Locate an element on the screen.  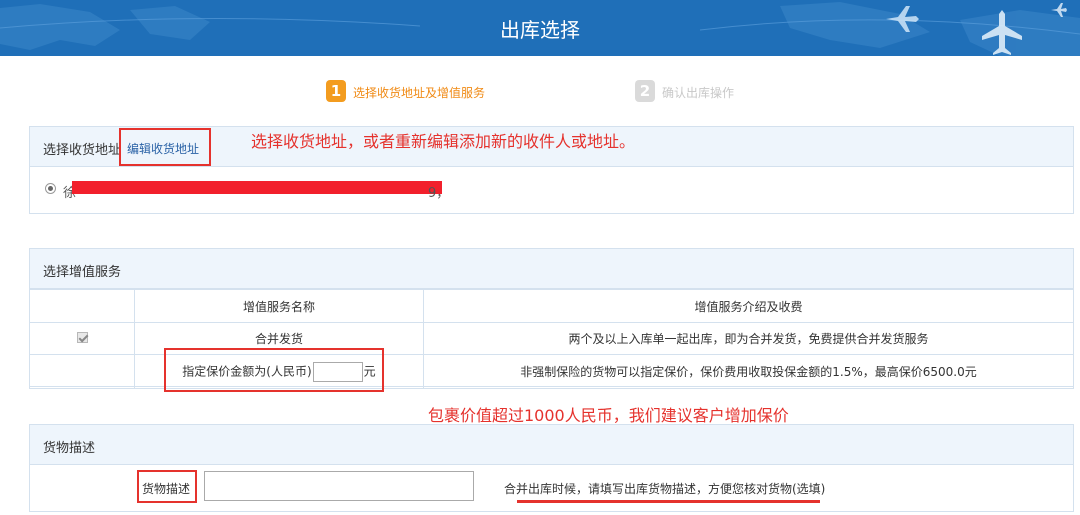
desc-panel-title: 货物描述 is located at coordinates (69, 448).